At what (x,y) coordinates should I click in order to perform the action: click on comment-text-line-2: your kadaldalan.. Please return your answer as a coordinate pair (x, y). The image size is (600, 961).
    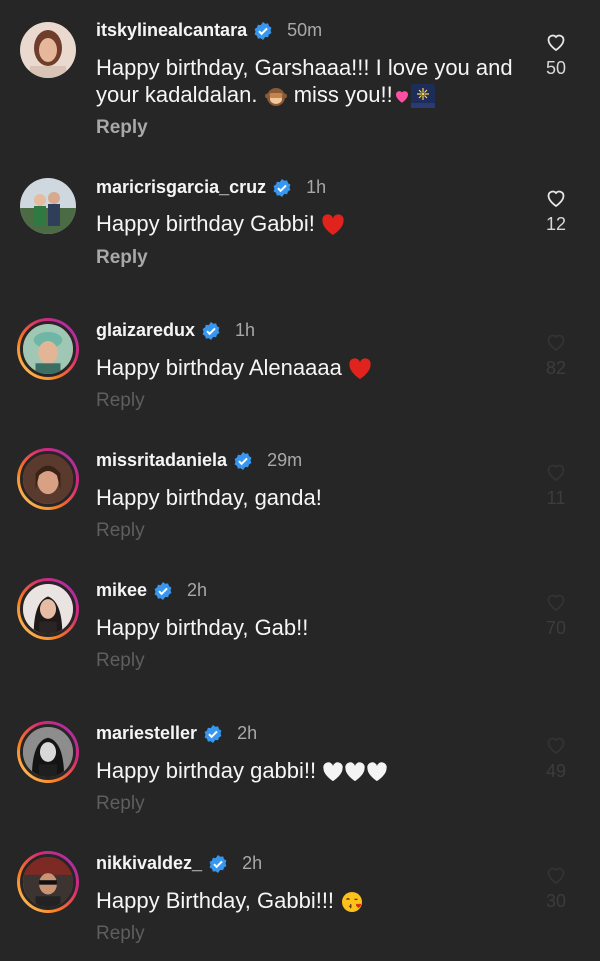
    Looking at the image, I should click on (177, 94).